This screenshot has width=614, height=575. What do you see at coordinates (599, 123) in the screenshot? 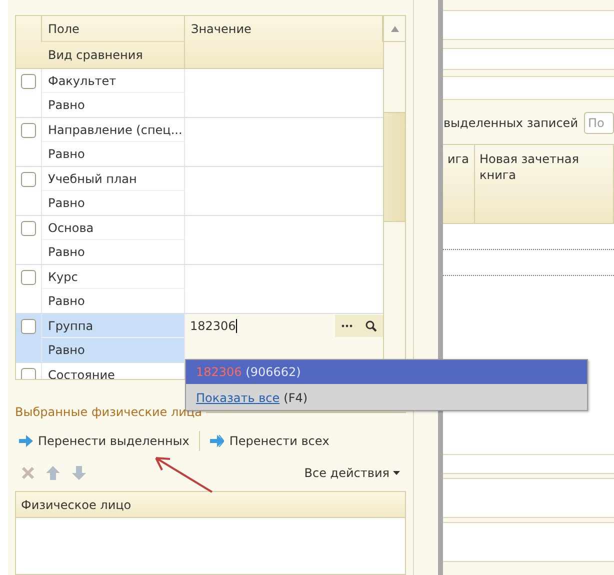
I see `search-field: По` at bounding box center [599, 123].